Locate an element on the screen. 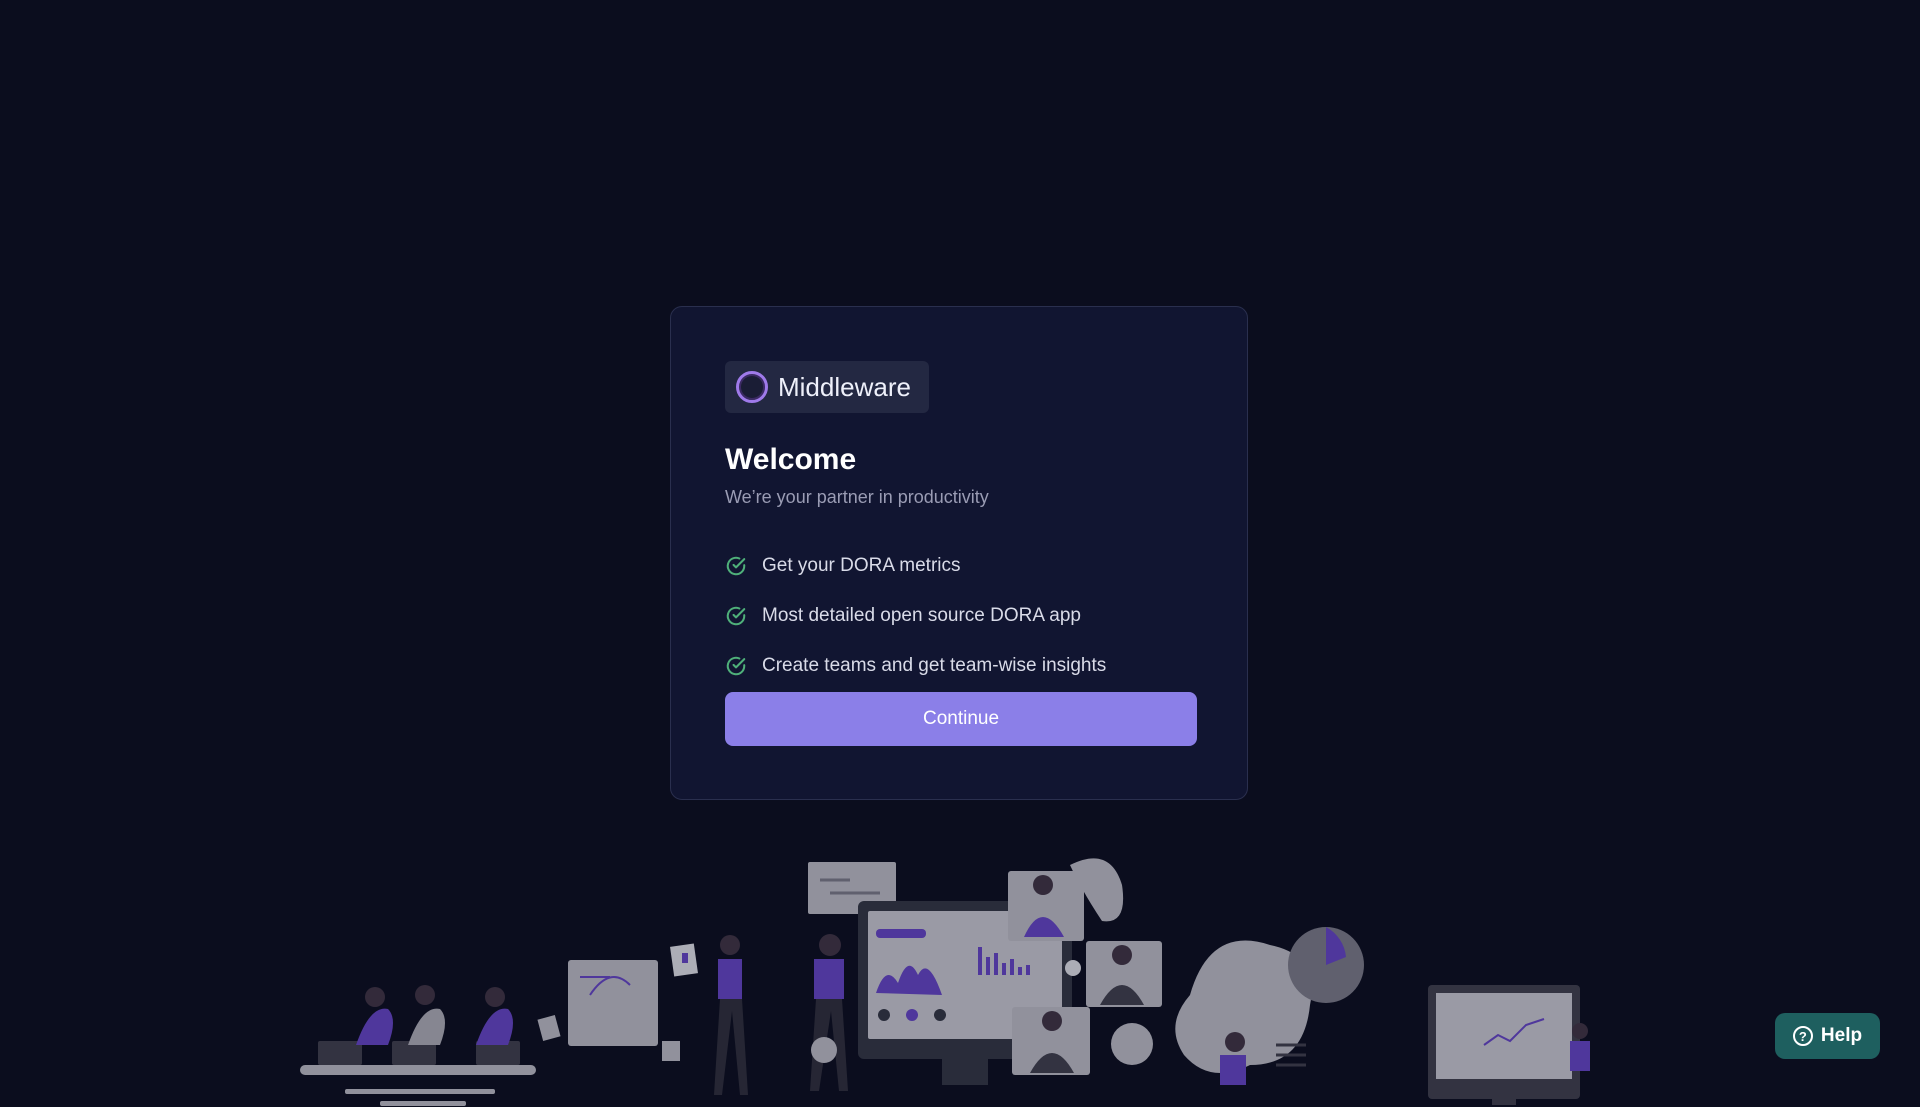  list-item: Get your DORA metrics is located at coordinates (915, 566).